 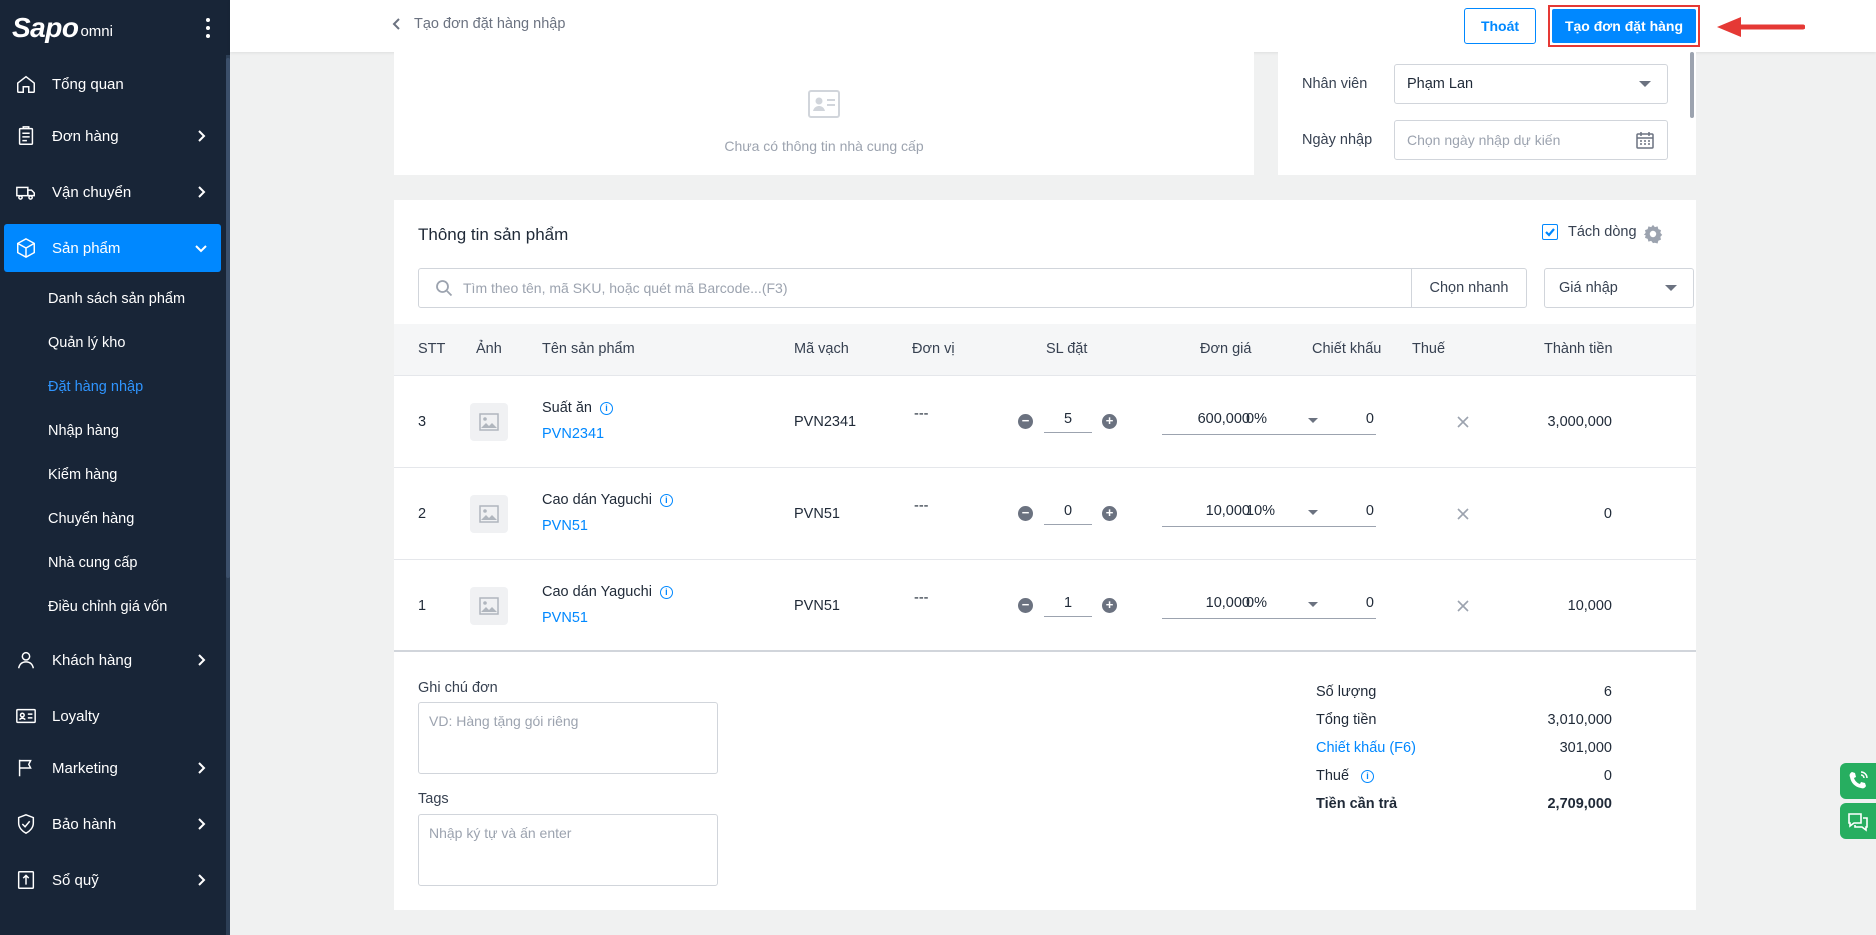 I want to click on quick-pick-button: Chọn nhanh, so click(x=1469, y=288).